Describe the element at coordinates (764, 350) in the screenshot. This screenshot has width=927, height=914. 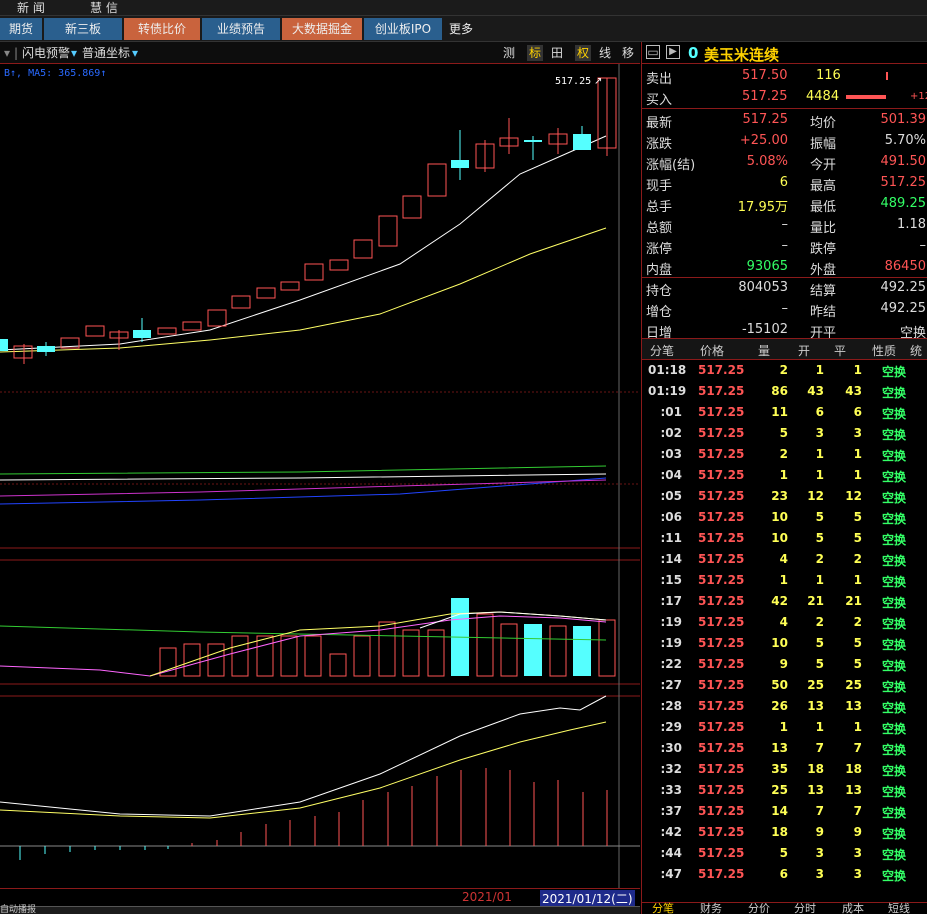
I see `col-volume: 量` at that location.